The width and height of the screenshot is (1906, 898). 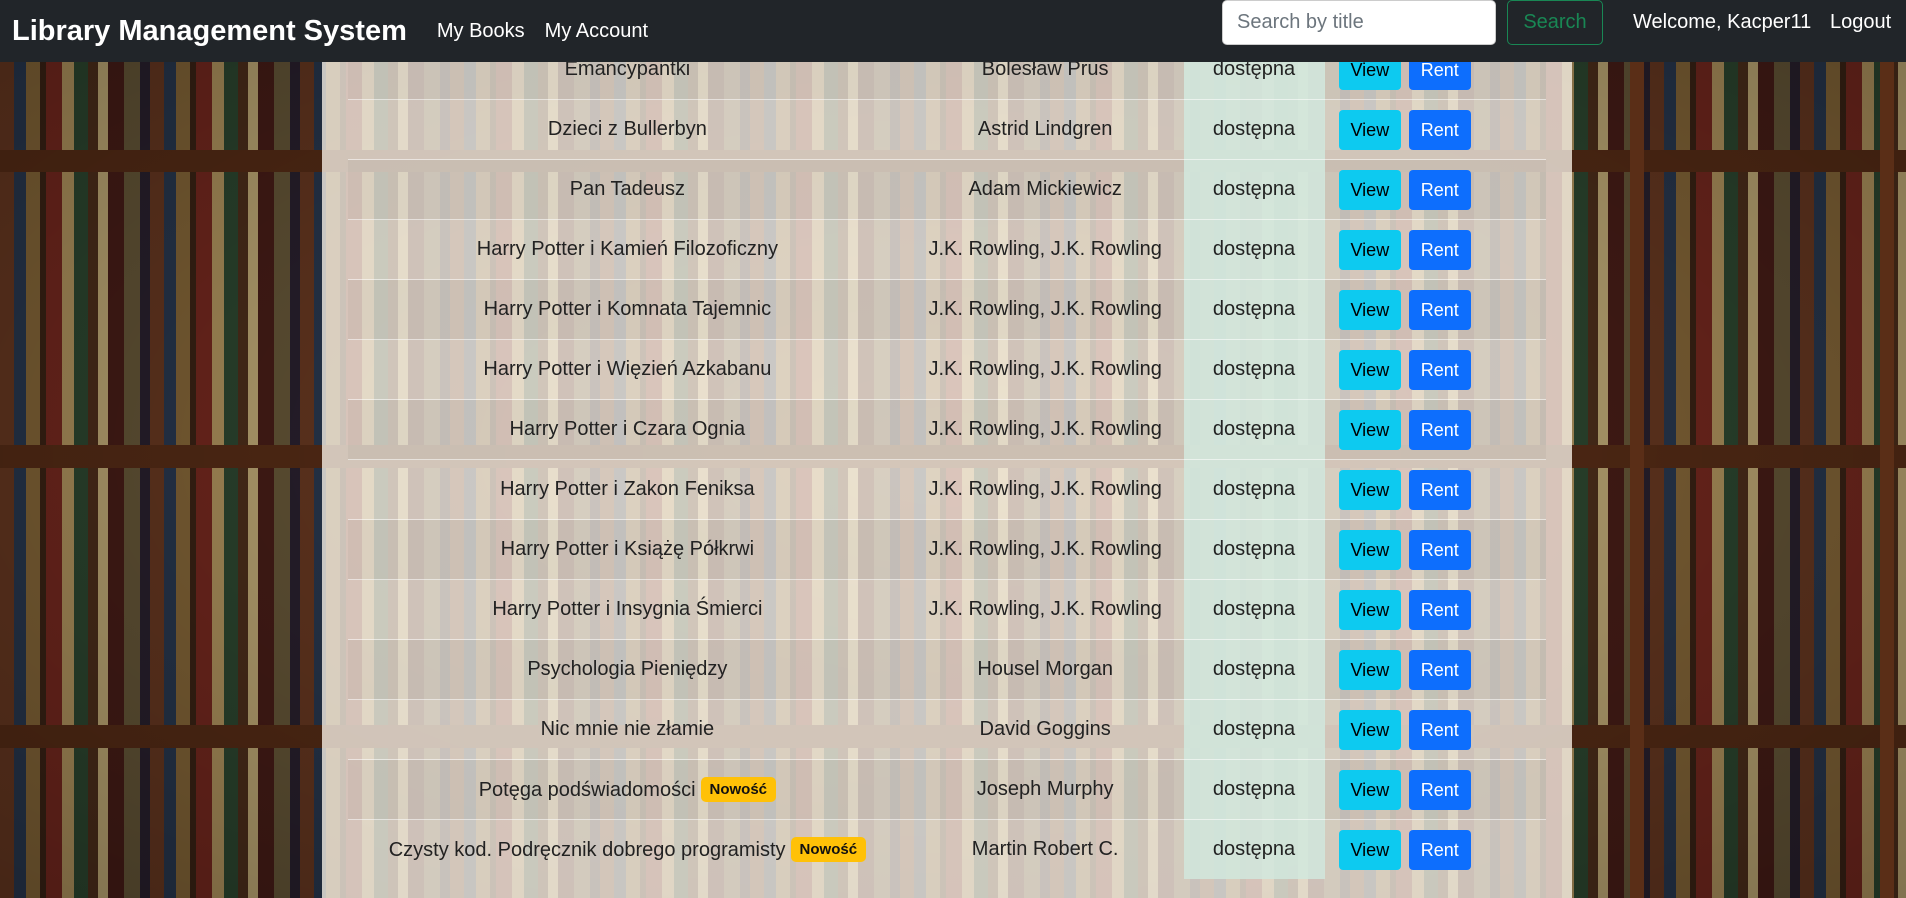 I want to click on book-title-cell: Harry Potter i Kamień Filozoficzny, so click(x=627, y=249).